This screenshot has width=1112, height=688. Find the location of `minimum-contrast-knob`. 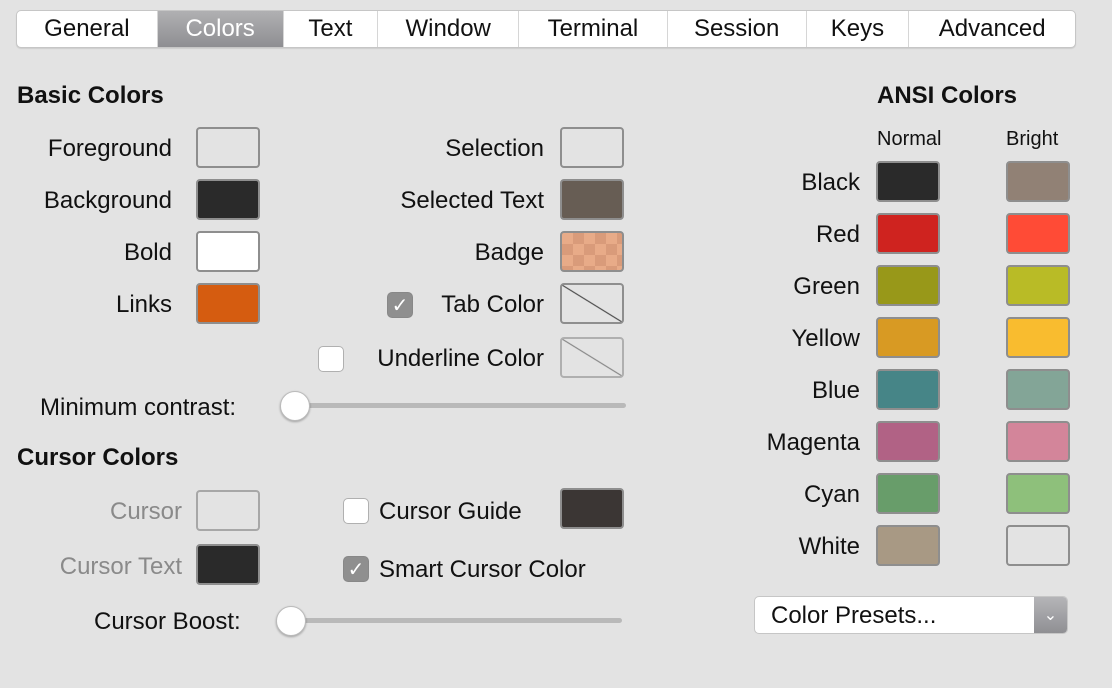

minimum-contrast-knob is located at coordinates (295, 406).